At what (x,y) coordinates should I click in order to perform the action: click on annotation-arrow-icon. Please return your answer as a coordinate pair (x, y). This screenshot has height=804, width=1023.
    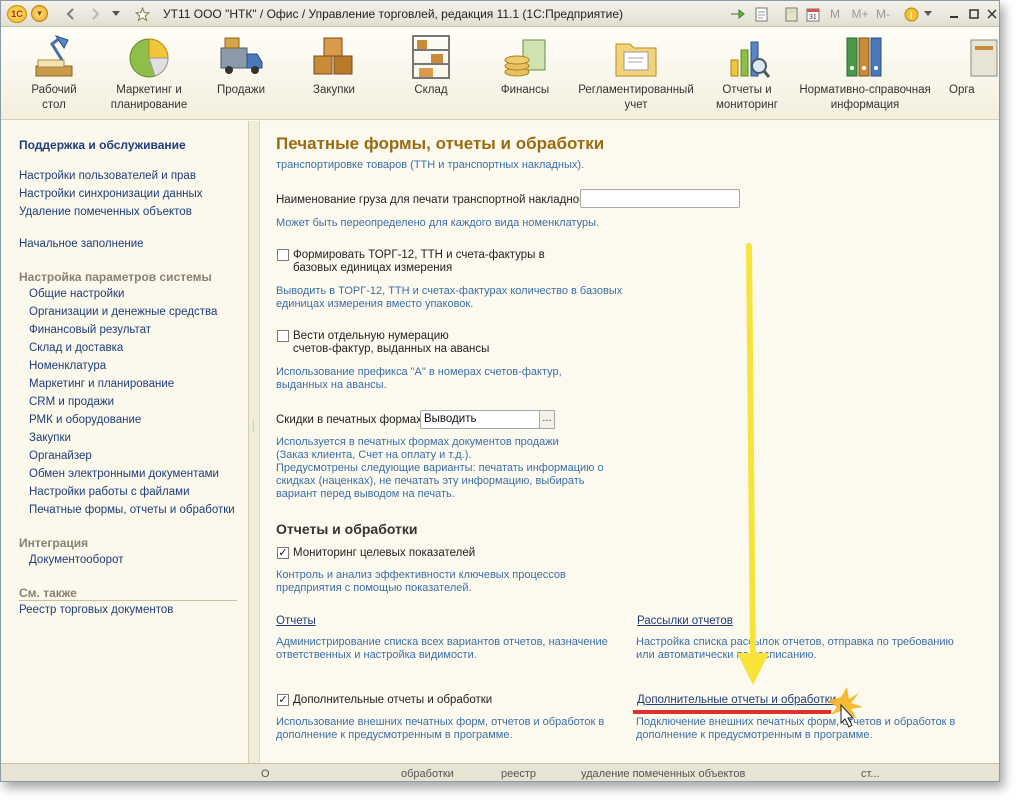
    Looking at the image, I should click on (753, 464).